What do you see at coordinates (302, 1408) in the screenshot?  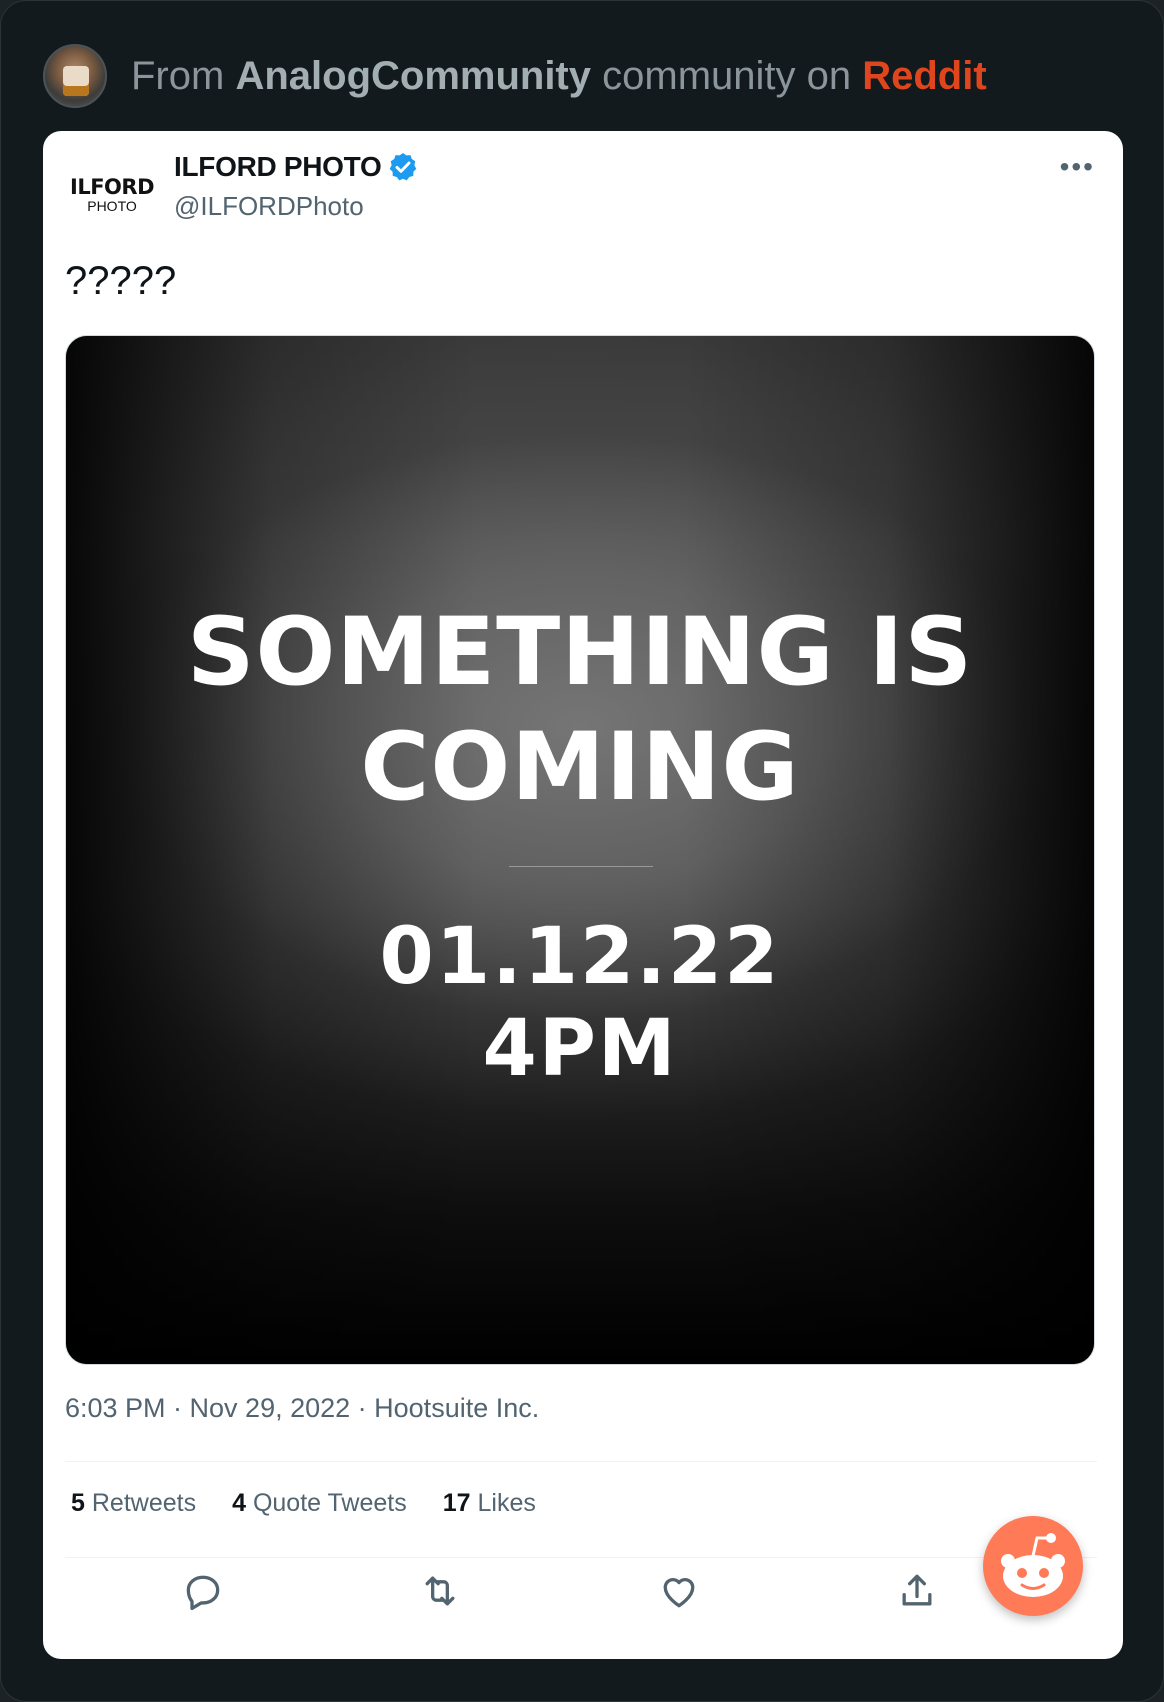 I see `tweet-meta: 6:03 PM · Nov 29, 2022 · Hootsuite Inc.` at bounding box center [302, 1408].